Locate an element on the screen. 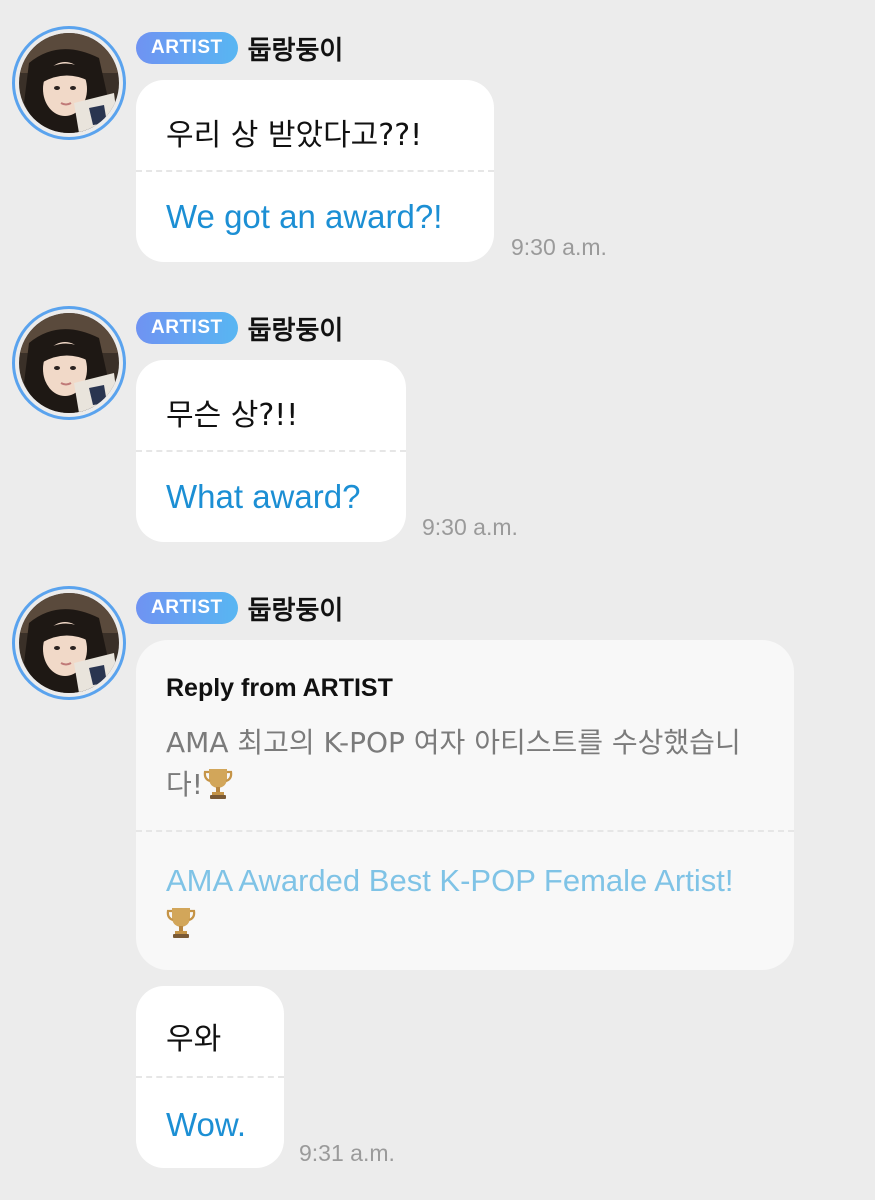 Image resolution: width=875 pixels, height=1200 pixels. message-bubble: 우리 상 받았다고??! We got an award?! is located at coordinates (315, 171).